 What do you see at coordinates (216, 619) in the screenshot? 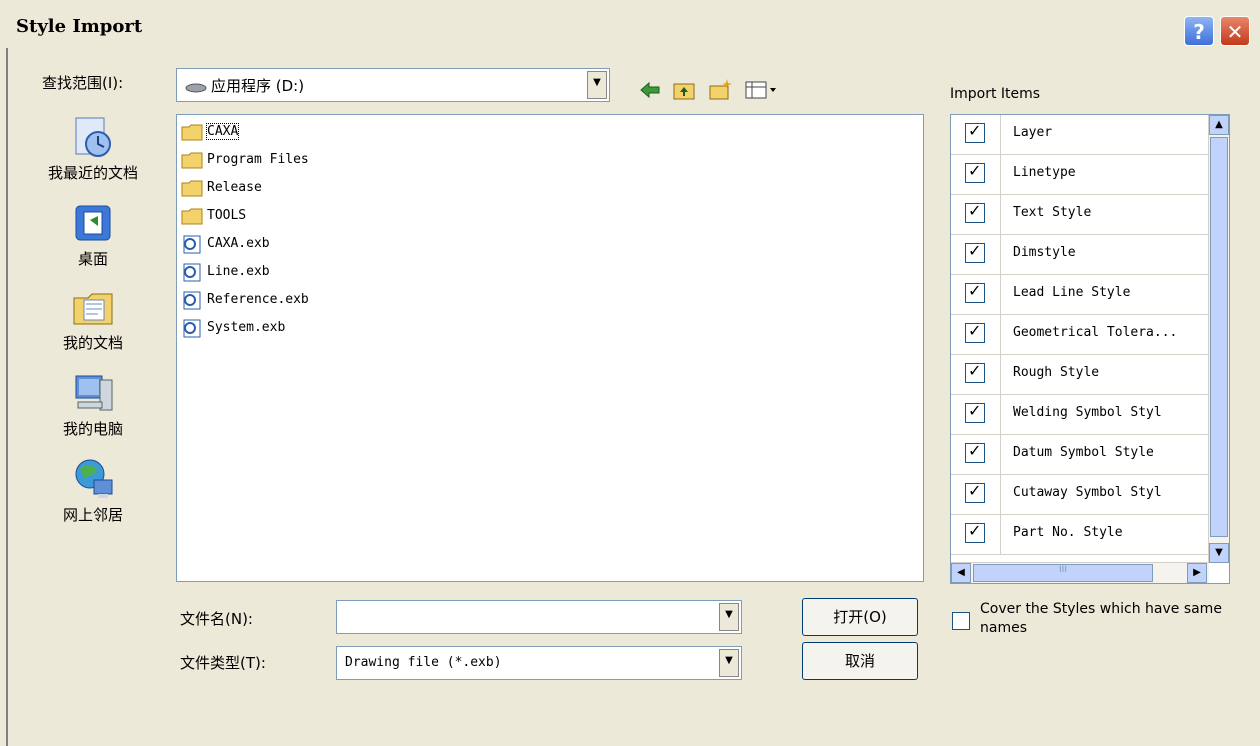
I see `filename-label: 文件名(N):` at bounding box center [216, 619].